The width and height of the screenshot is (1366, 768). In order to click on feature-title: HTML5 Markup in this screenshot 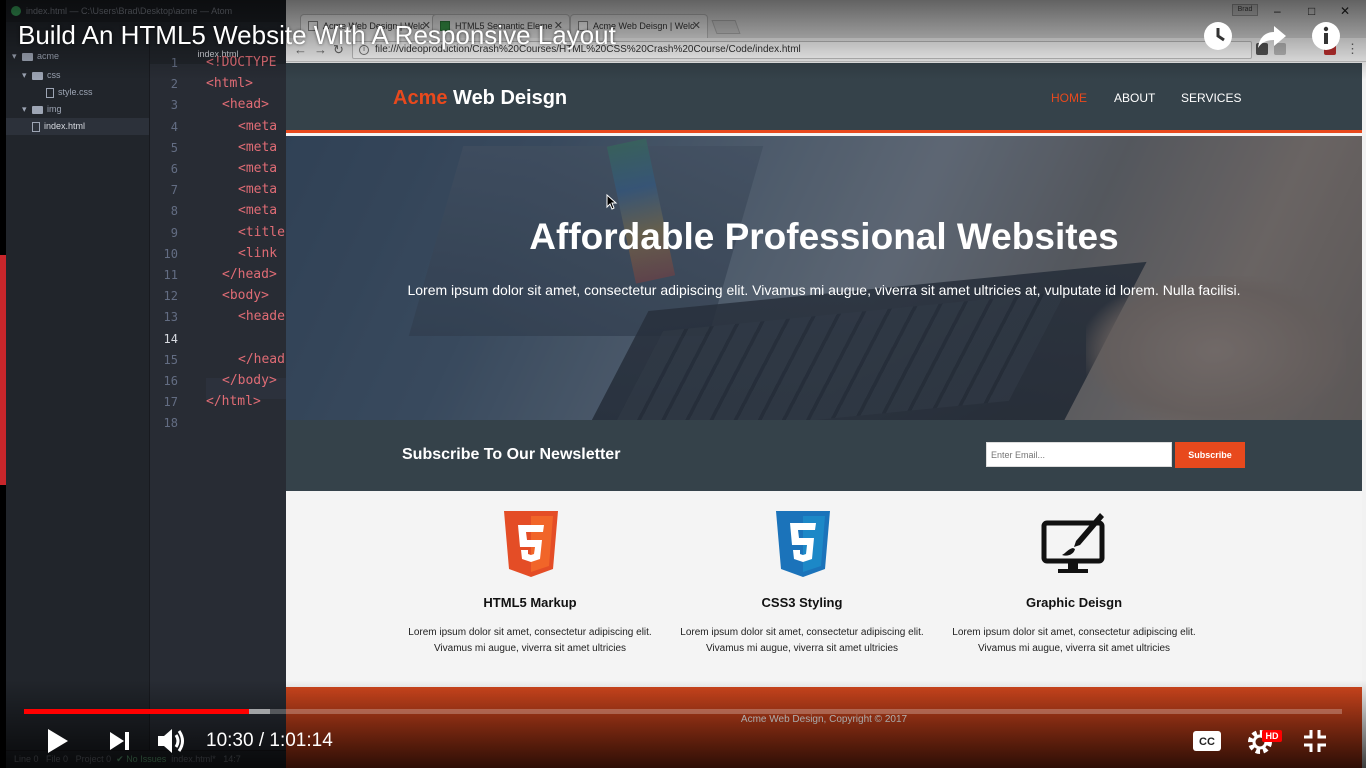, I will do `click(530, 602)`.